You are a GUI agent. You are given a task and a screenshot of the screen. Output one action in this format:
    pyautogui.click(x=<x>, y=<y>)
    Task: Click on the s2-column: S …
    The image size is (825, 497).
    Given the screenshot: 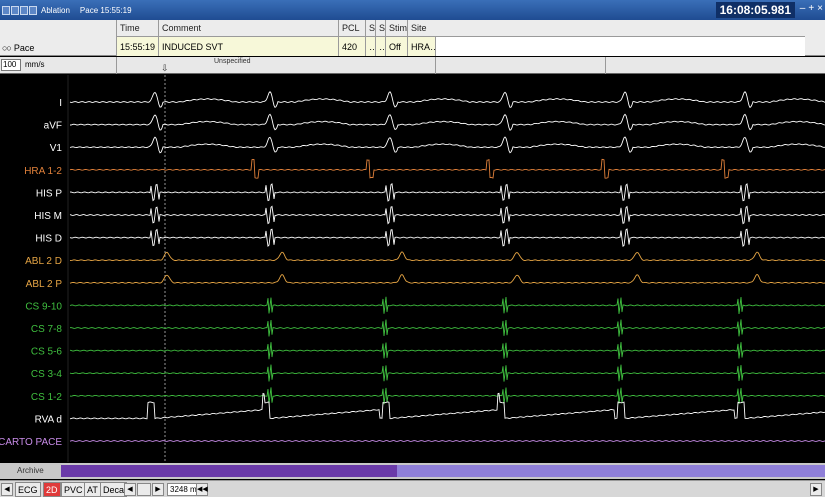 What is the action you would take?
    pyautogui.click(x=381, y=38)
    